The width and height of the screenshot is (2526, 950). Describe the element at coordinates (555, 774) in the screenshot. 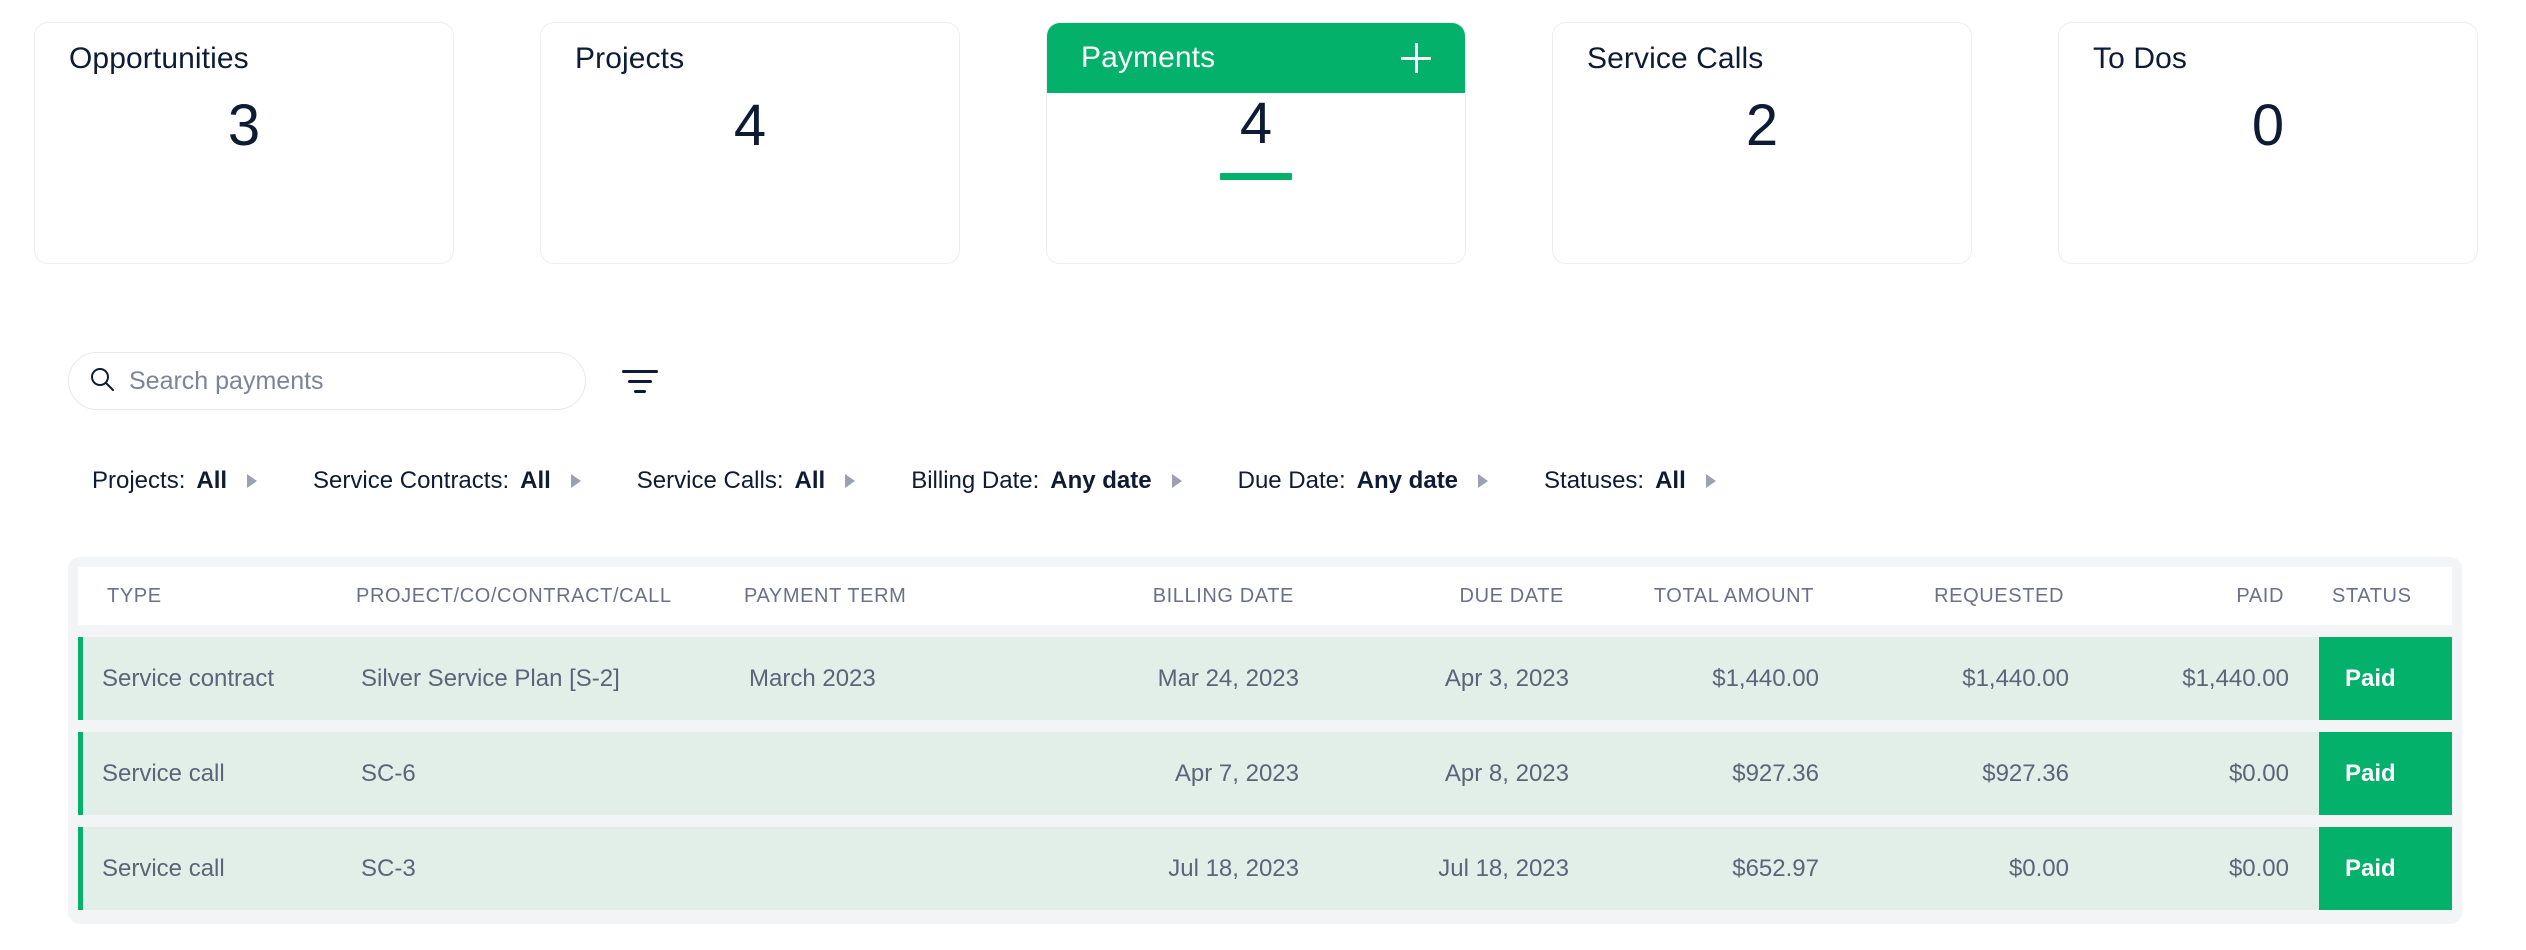

I see `cell-project-link: SC-6` at that location.